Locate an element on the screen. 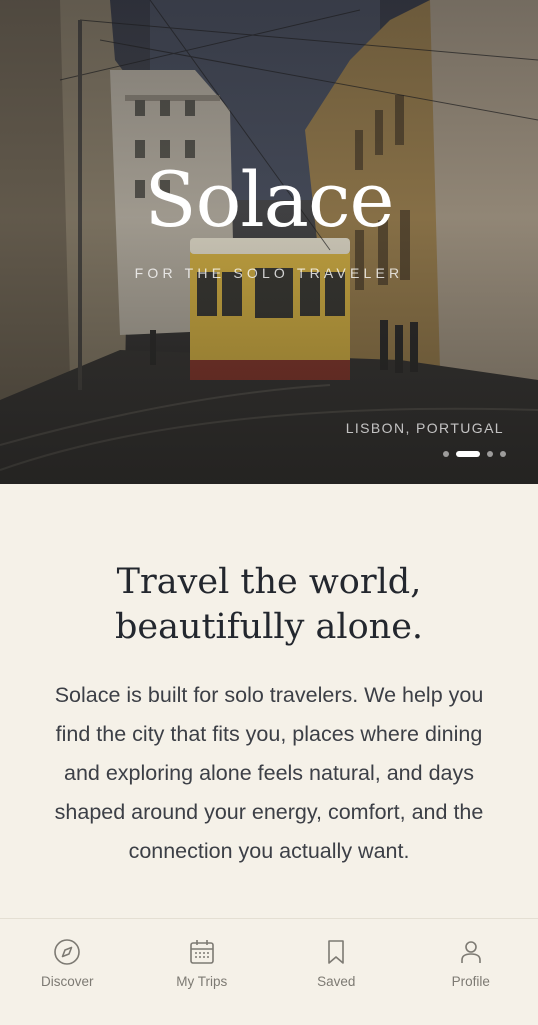  carousel-indicator is located at coordinates (474, 454).